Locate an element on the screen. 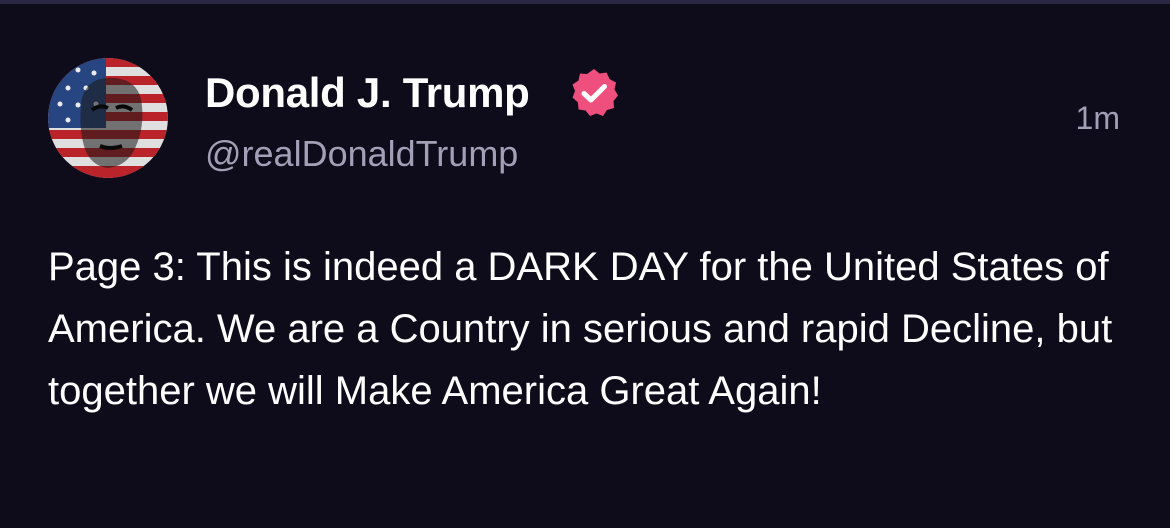 This screenshot has width=1170, height=528. author-handle: @realDonaldTrump is located at coordinates (361, 154).